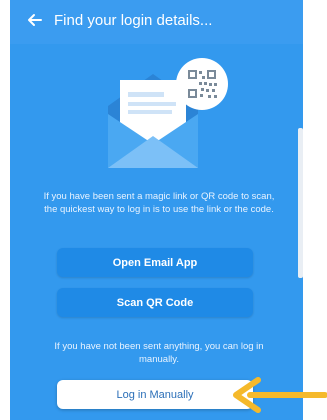  Describe the element at coordinates (300, 203) in the screenshot. I see `scrollbar` at that location.